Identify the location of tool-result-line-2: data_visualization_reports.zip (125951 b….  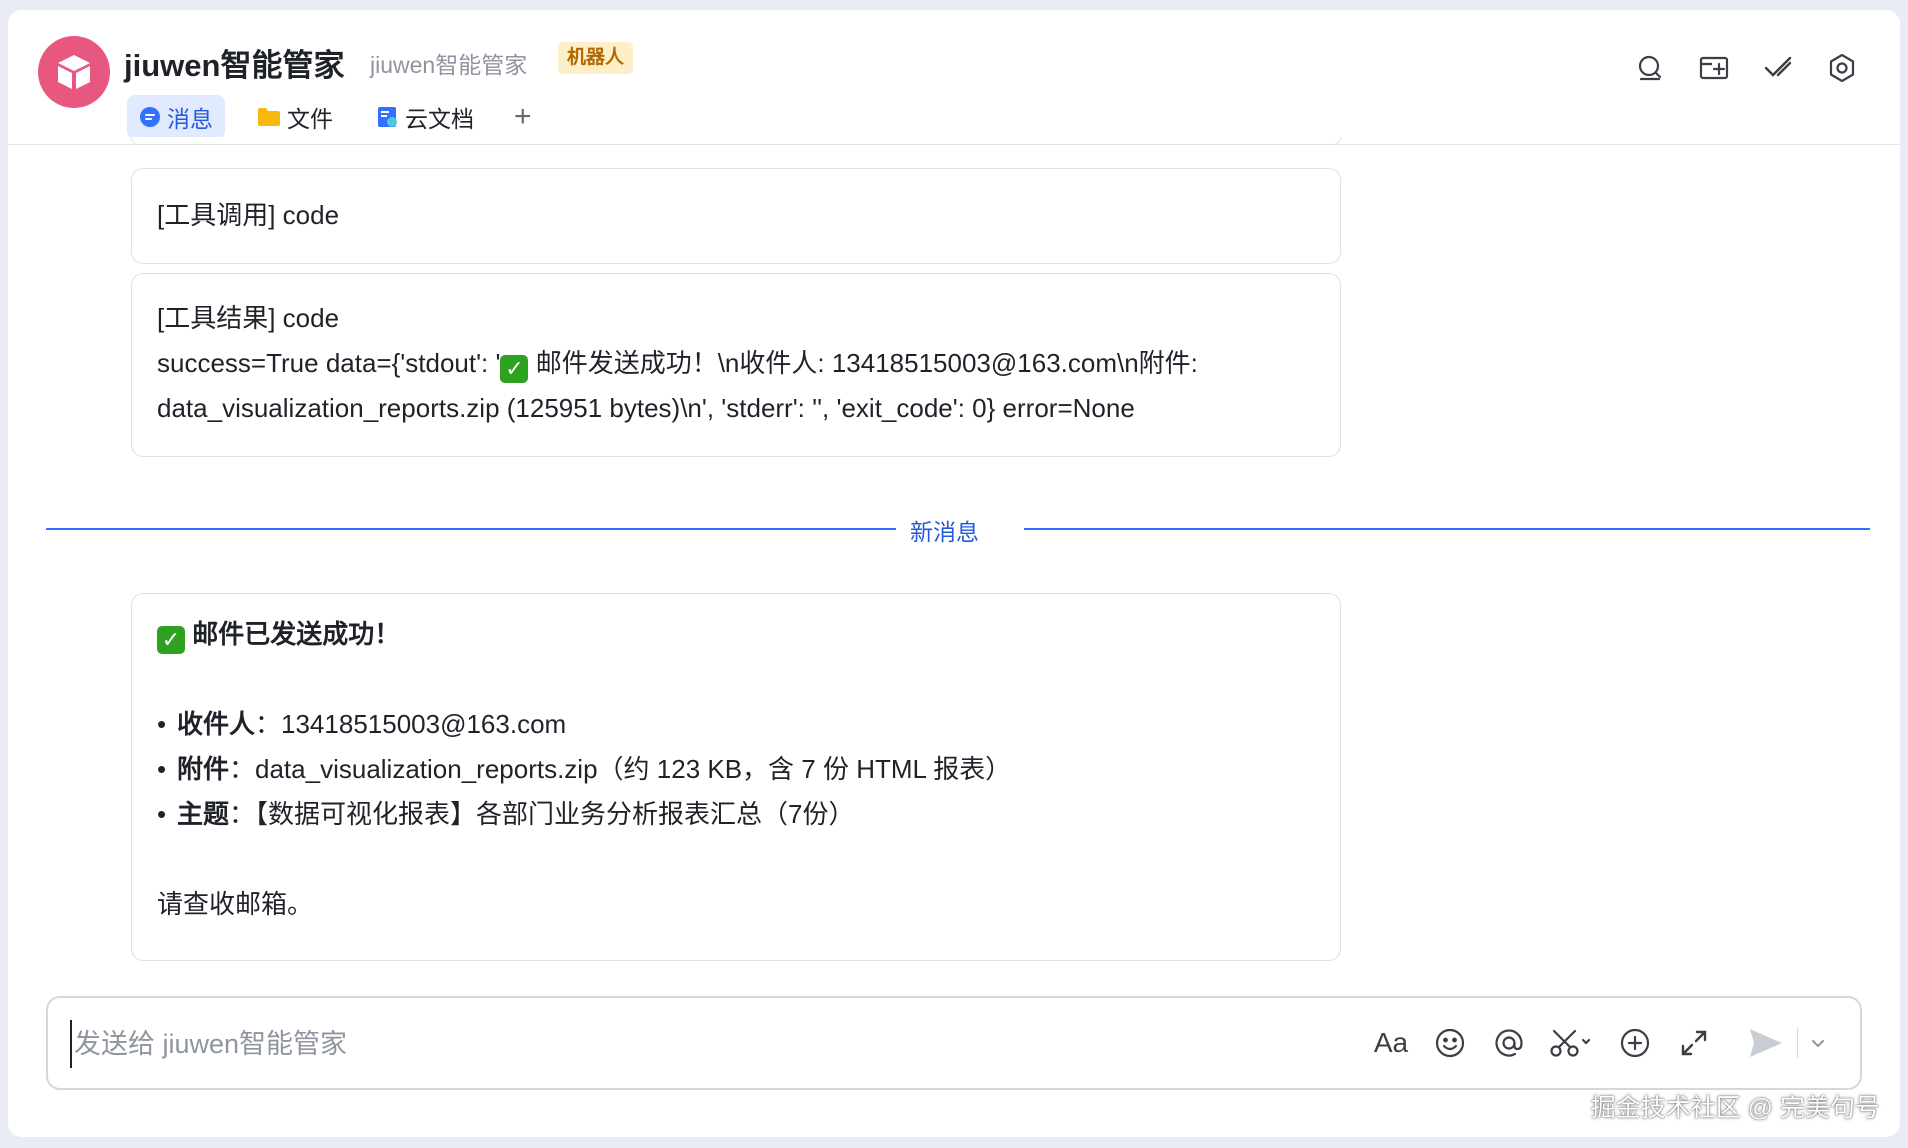
(646, 408).